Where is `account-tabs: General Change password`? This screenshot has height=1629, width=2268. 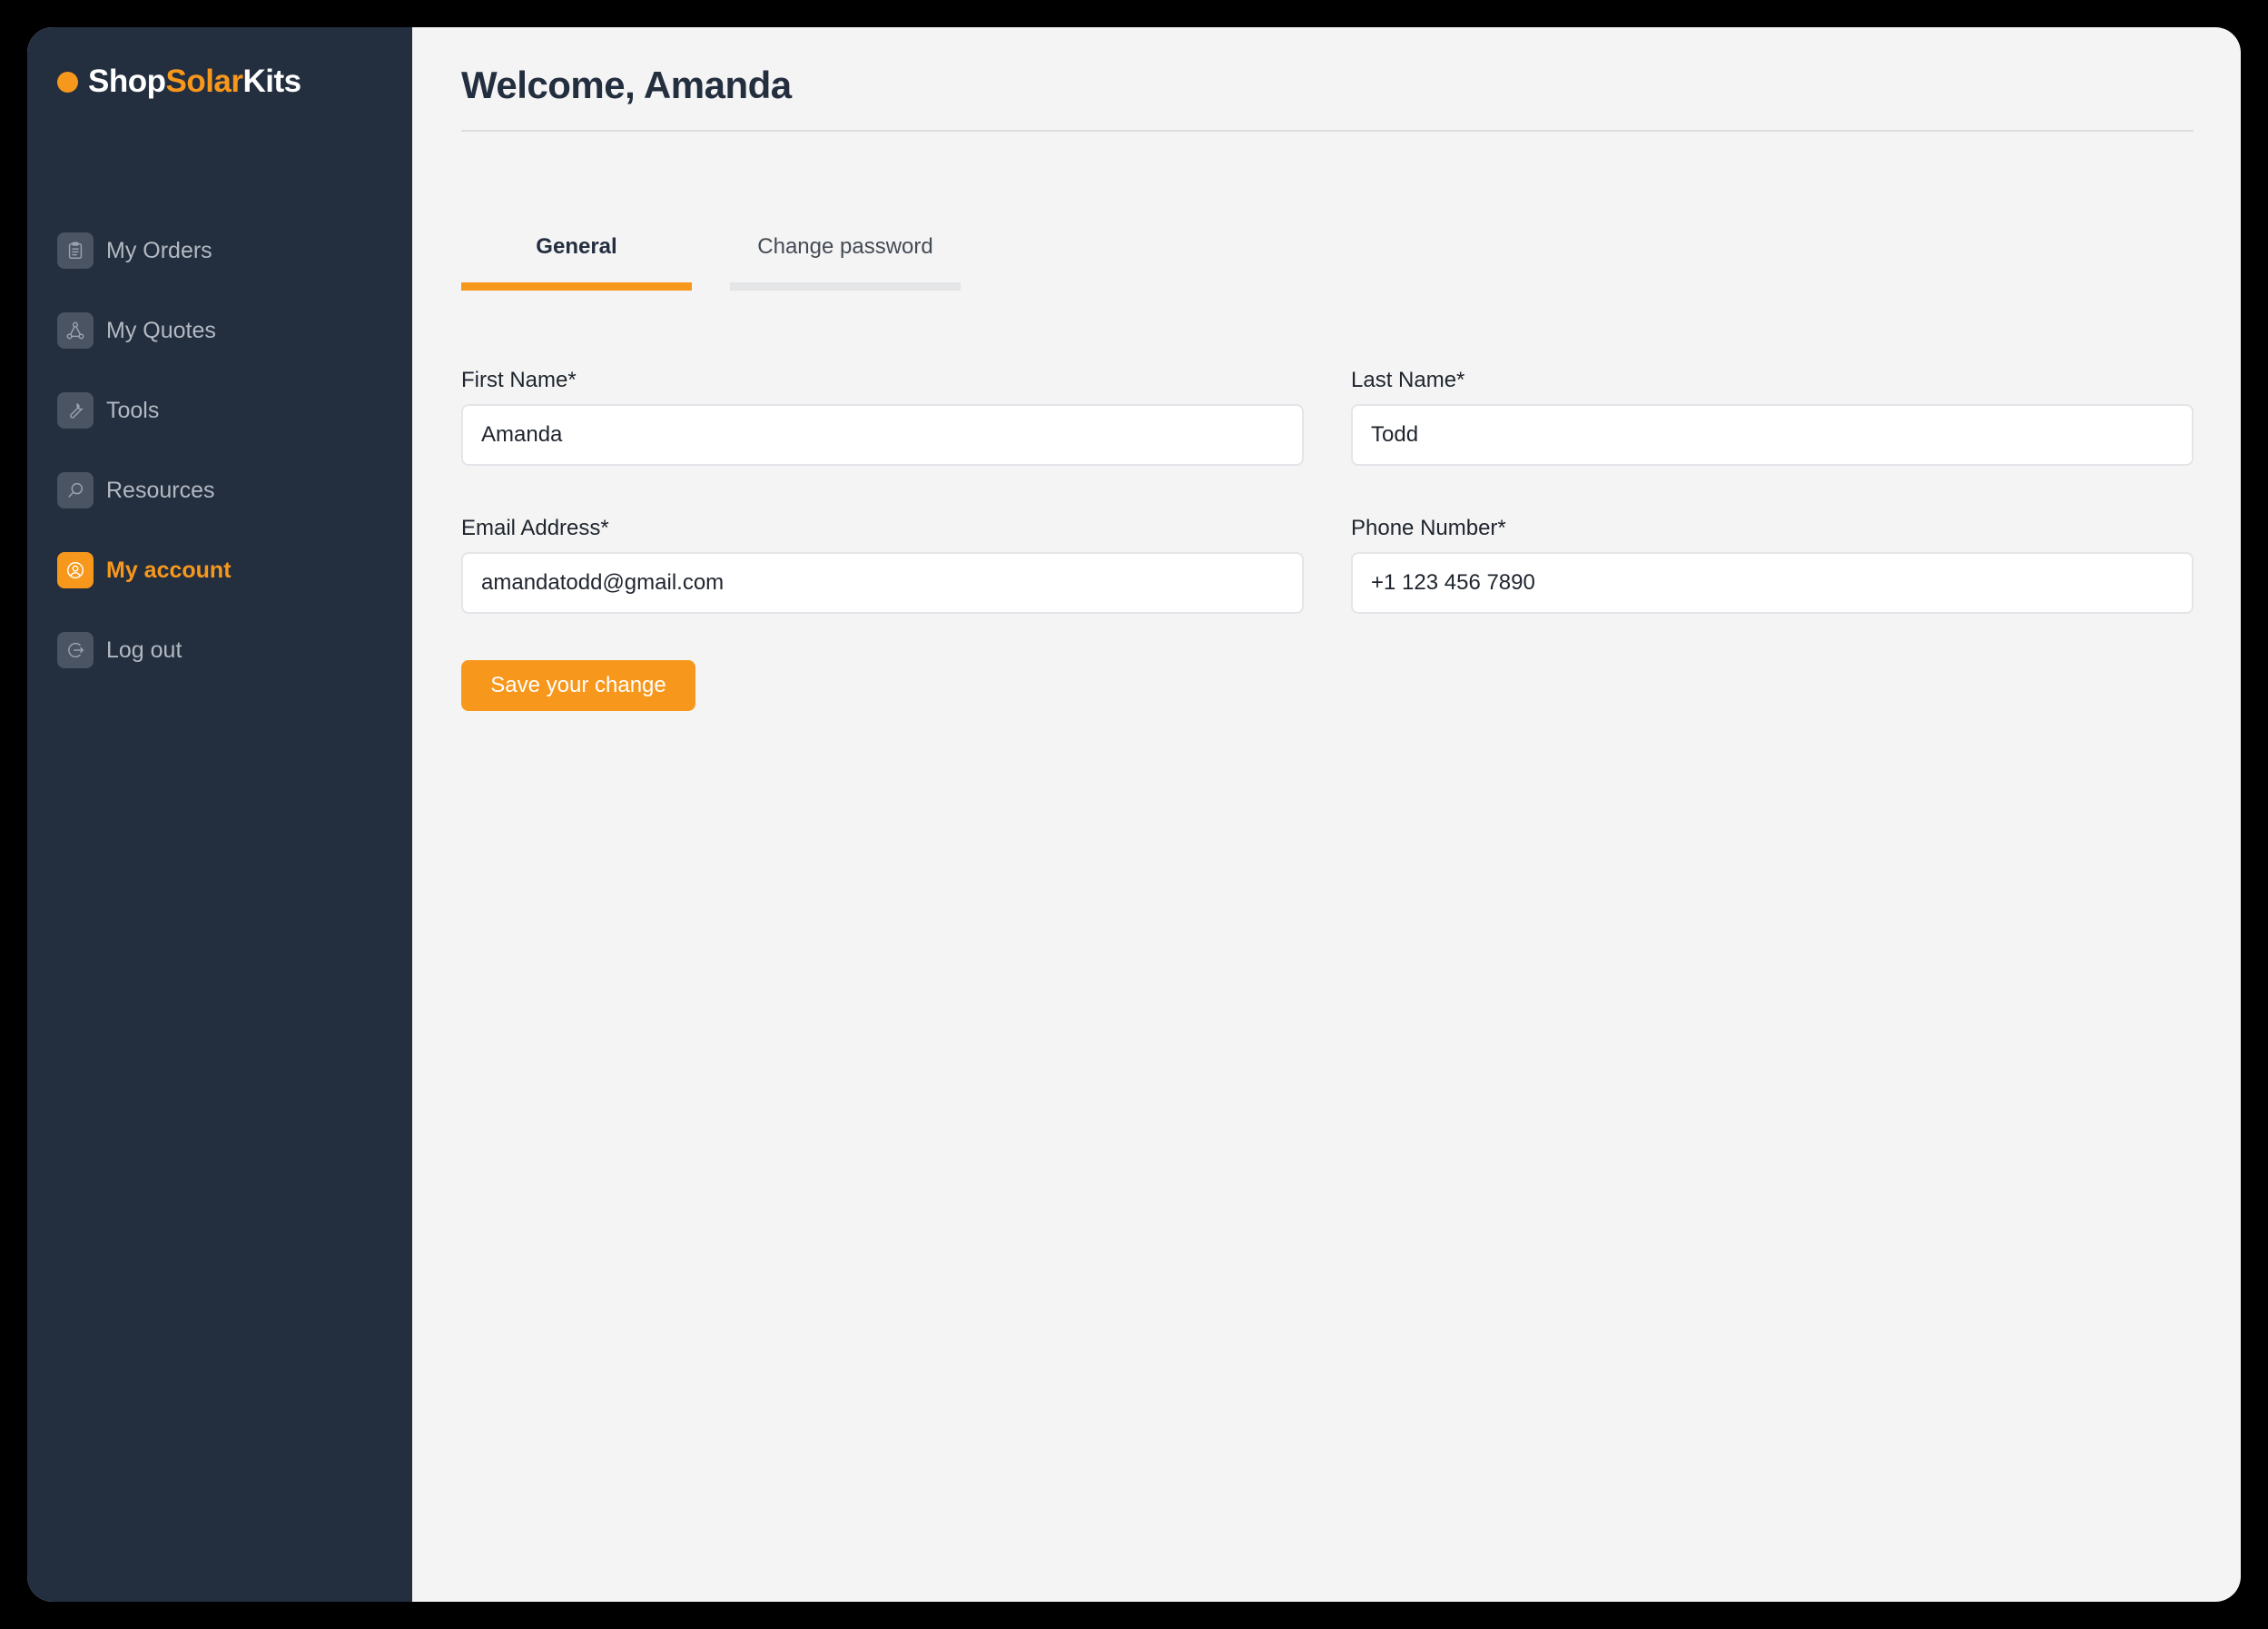 account-tabs: General Change password is located at coordinates (730, 263).